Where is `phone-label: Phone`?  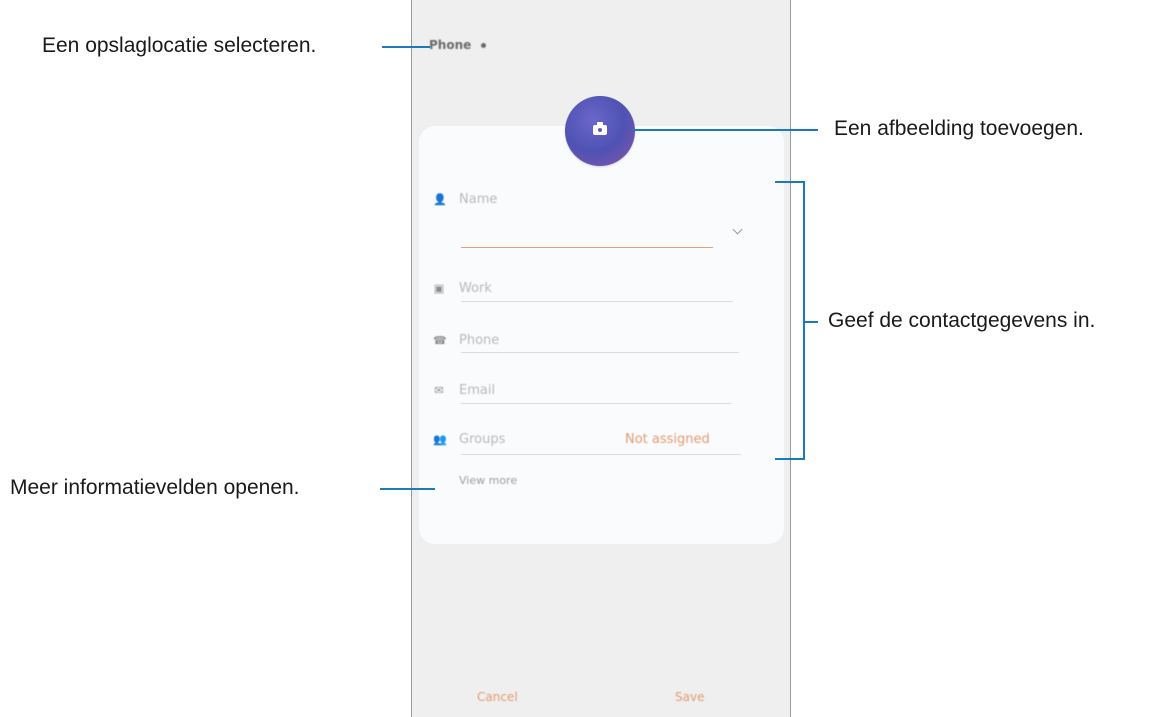
phone-label: Phone is located at coordinates (479, 340).